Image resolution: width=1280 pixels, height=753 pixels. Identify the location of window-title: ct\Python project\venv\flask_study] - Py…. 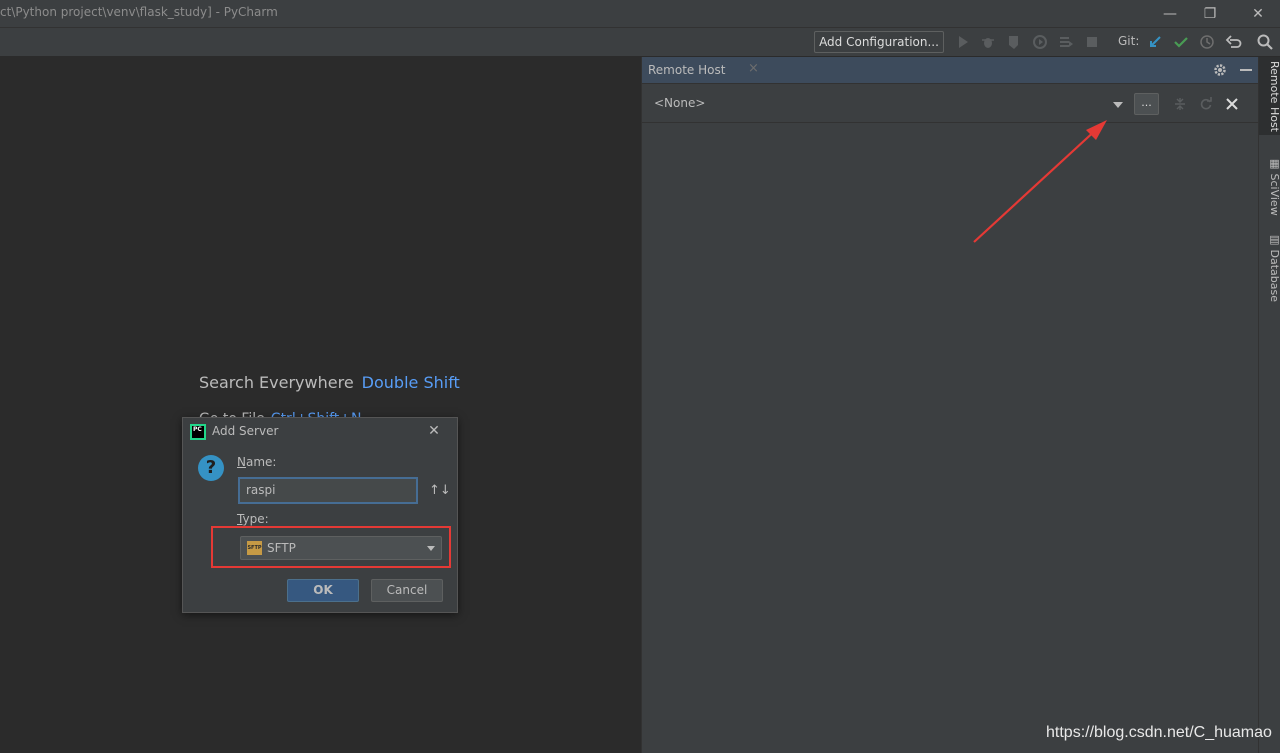
(139, 12).